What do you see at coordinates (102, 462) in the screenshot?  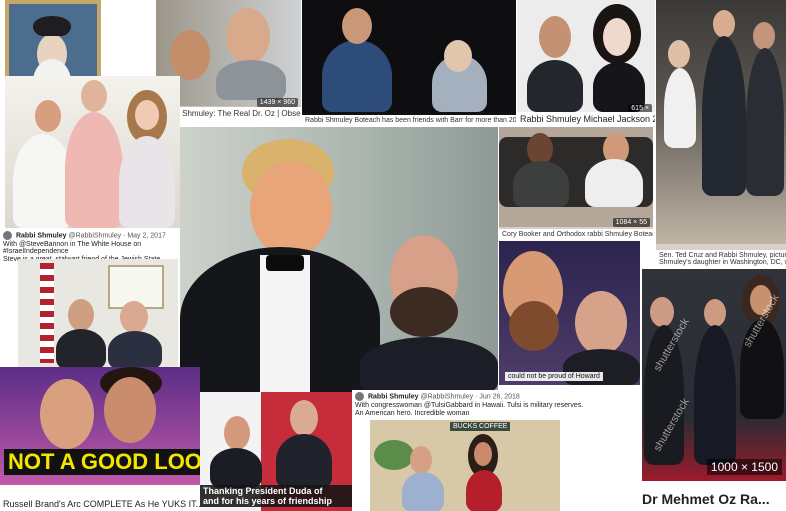 I see `banner-text: NOT A GOOD LOOK` at bounding box center [102, 462].